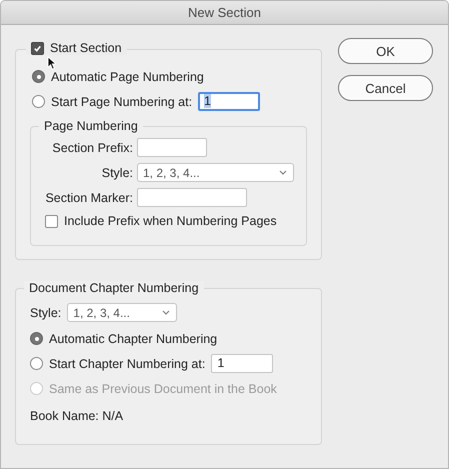 The height and width of the screenshot is (469, 449). What do you see at coordinates (385, 88) in the screenshot?
I see `dialog-button: Cancel` at bounding box center [385, 88].